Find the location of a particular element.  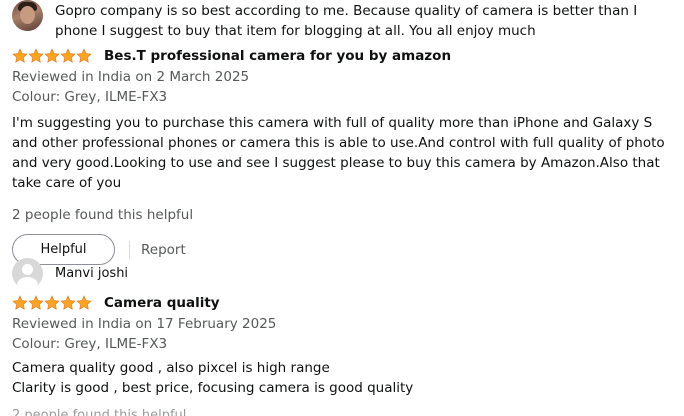

review-profile-row: Manvi joshi is located at coordinates (345, 273).